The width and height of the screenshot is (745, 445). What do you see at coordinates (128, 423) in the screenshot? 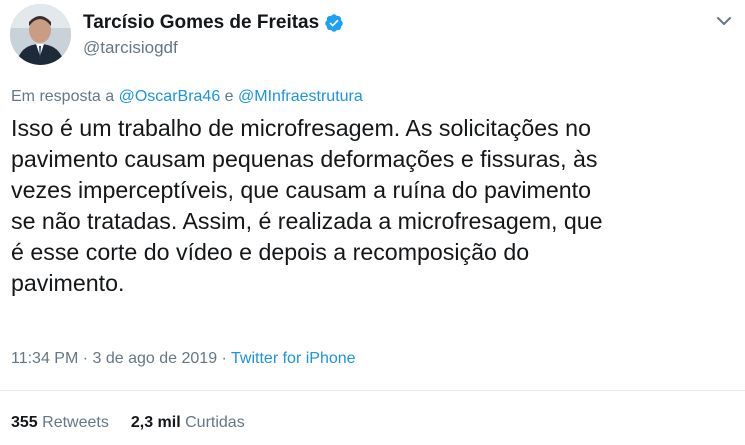
I see `tweet-stats: 355 Retweets 2,3 mil Curtidas` at bounding box center [128, 423].